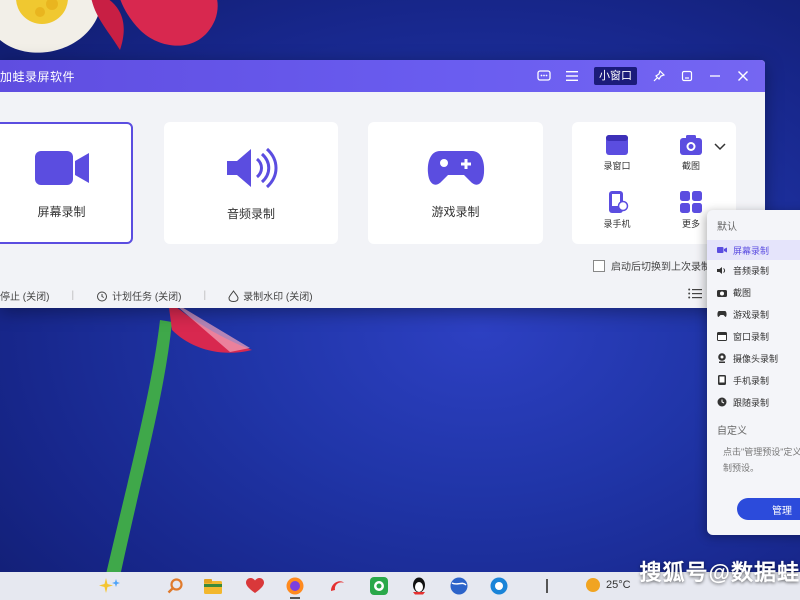  What do you see at coordinates (753, 358) in the screenshot?
I see `preset-item-webcam: 摄像头录制` at bounding box center [753, 358].